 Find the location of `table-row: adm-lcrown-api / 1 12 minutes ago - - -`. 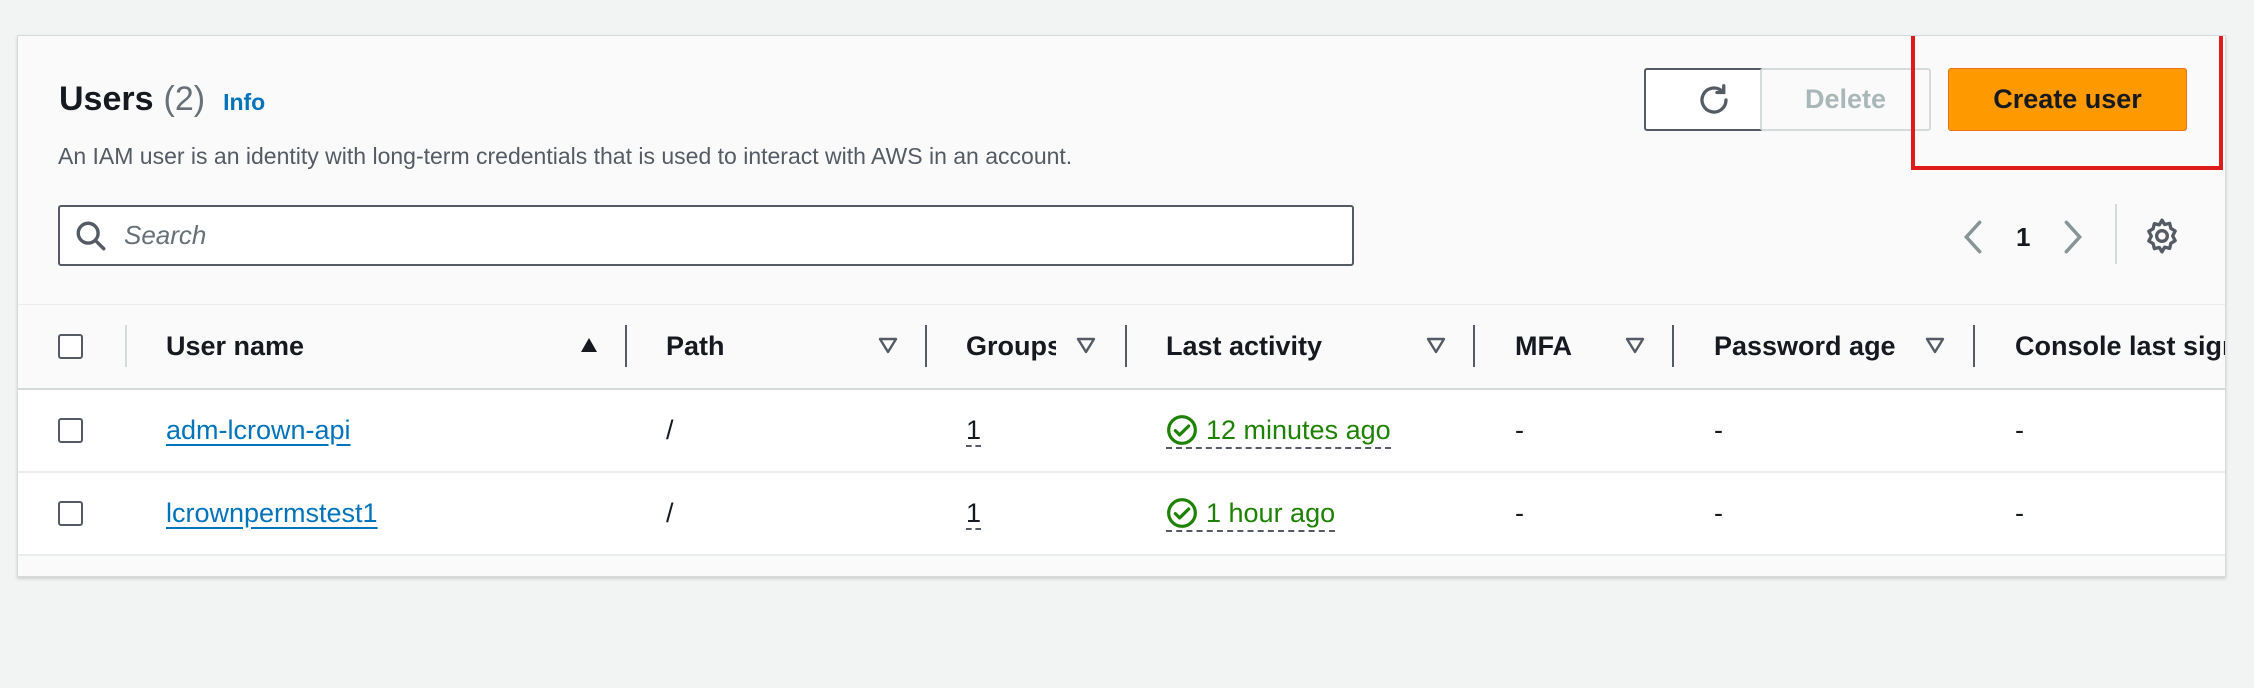

table-row: adm-lcrown-api / 1 12 minutes ago - - - is located at coordinates (1121, 431).